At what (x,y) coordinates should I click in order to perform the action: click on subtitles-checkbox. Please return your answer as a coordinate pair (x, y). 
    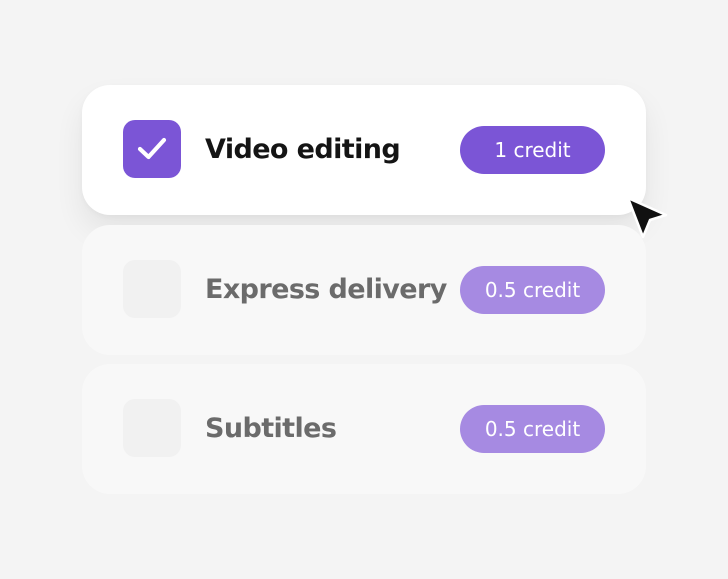
    Looking at the image, I should click on (152, 428).